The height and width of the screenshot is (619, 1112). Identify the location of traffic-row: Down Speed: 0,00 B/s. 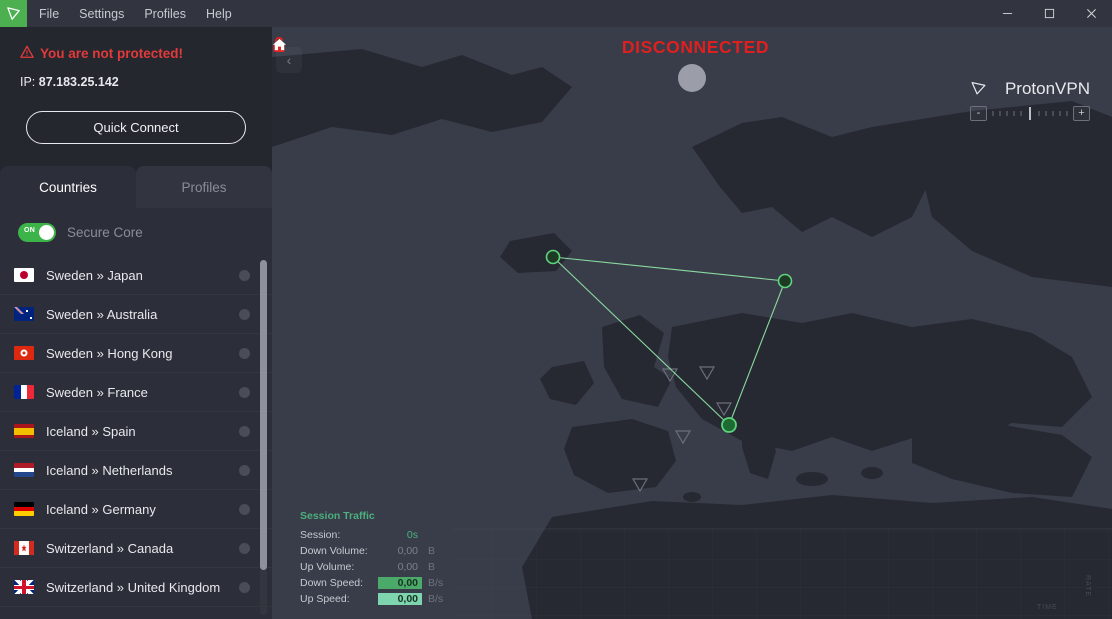
(372, 583).